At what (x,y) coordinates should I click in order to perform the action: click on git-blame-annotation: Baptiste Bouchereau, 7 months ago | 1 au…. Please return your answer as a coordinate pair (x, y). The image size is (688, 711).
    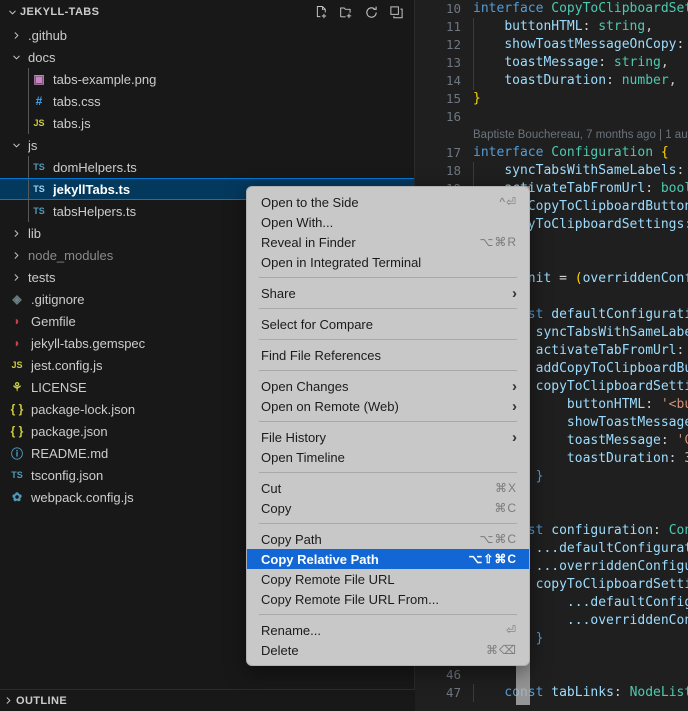
    Looking at the image, I should click on (580, 135).